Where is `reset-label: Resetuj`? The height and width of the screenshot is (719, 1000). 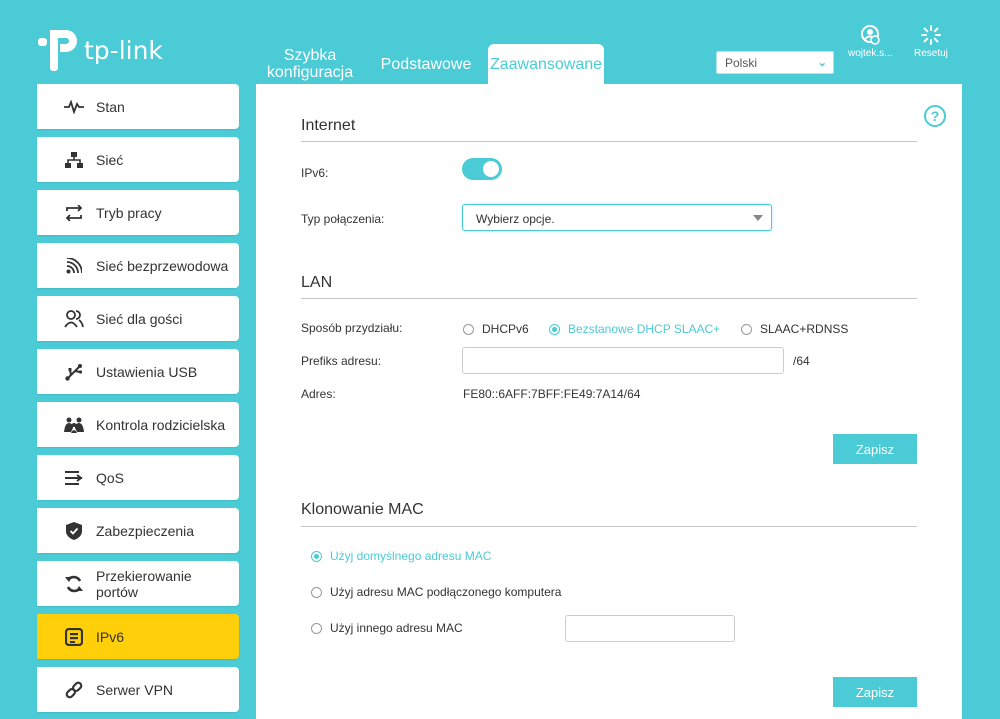 reset-label: Resetuj is located at coordinates (931, 53).